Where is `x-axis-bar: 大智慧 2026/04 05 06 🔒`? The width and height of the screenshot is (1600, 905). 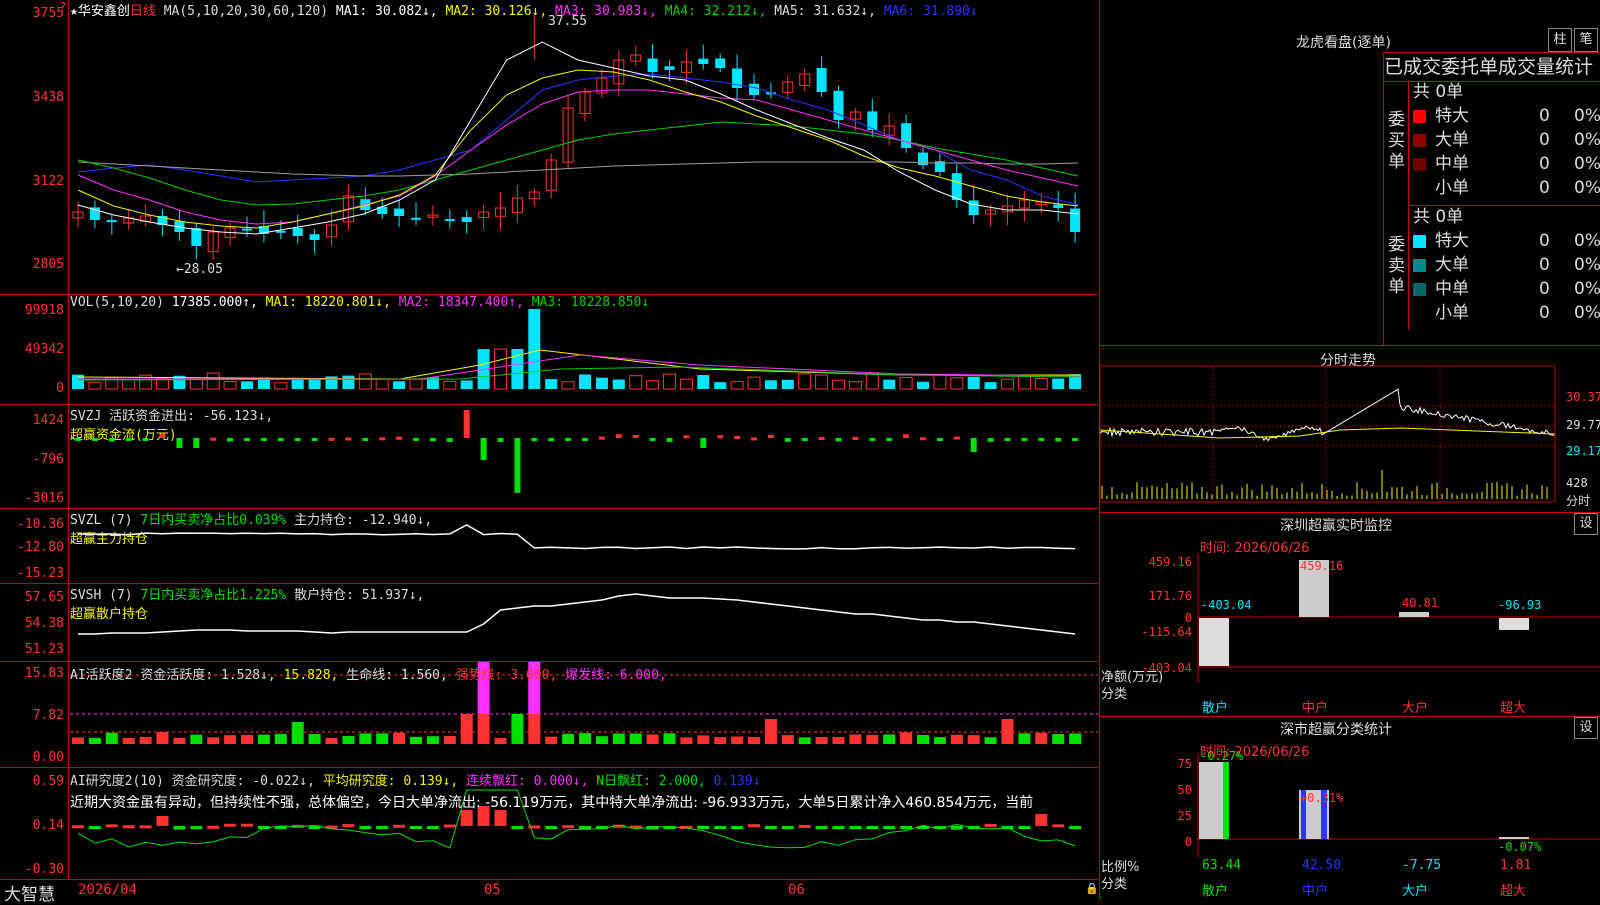
x-axis-bar: 大智慧 2026/04 05 06 🔒 is located at coordinates (549, 892).